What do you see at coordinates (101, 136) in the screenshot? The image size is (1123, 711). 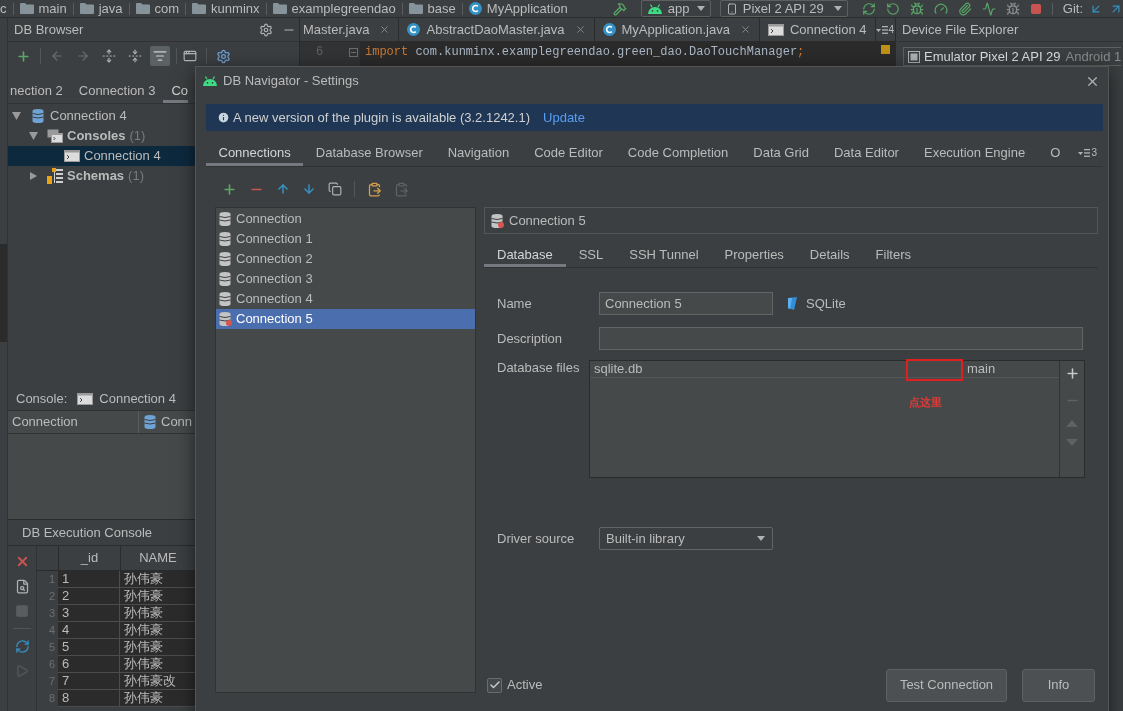 I see `tree-item: Consoles (1)` at bounding box center [101, 136].